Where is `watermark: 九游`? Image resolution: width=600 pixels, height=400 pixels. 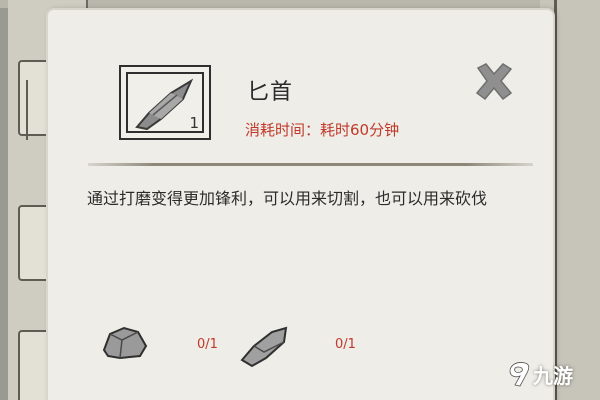 watermark: 九游 is located at coordinates (539, 374).